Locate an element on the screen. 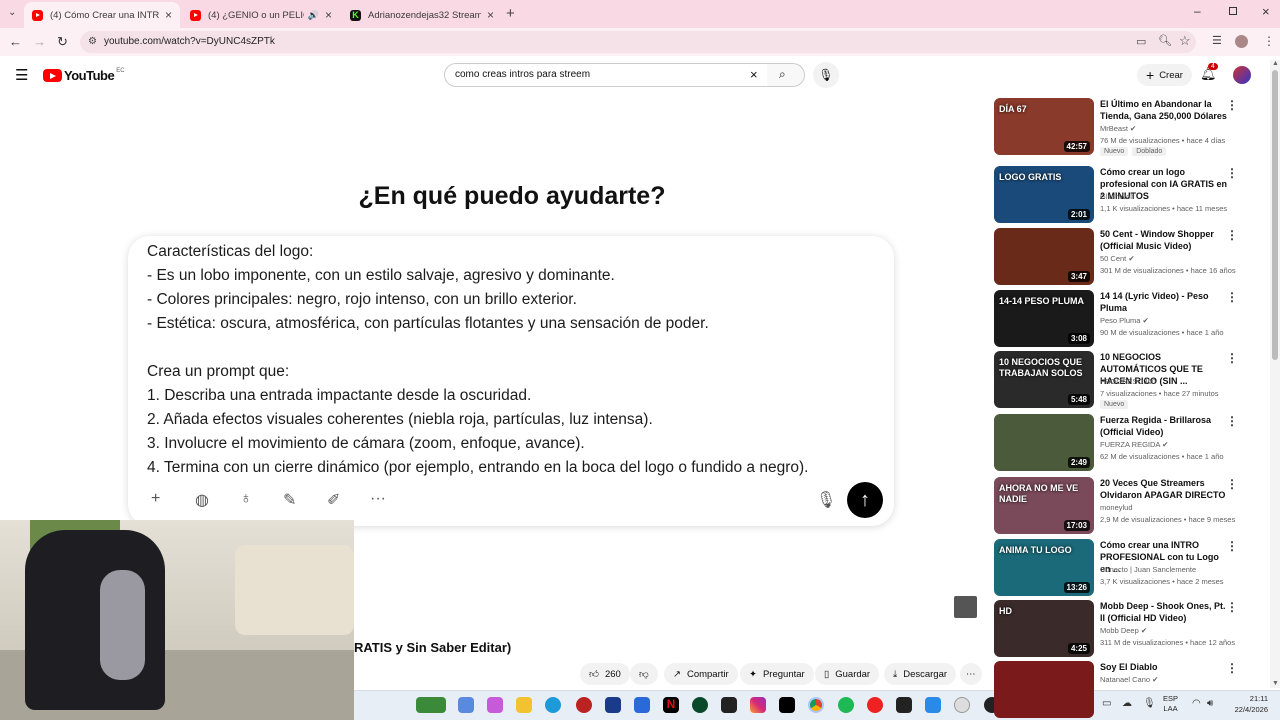  video-thumbnail: ANIMA TU LOGO 13:26 is located at coordinates (1044, 567).